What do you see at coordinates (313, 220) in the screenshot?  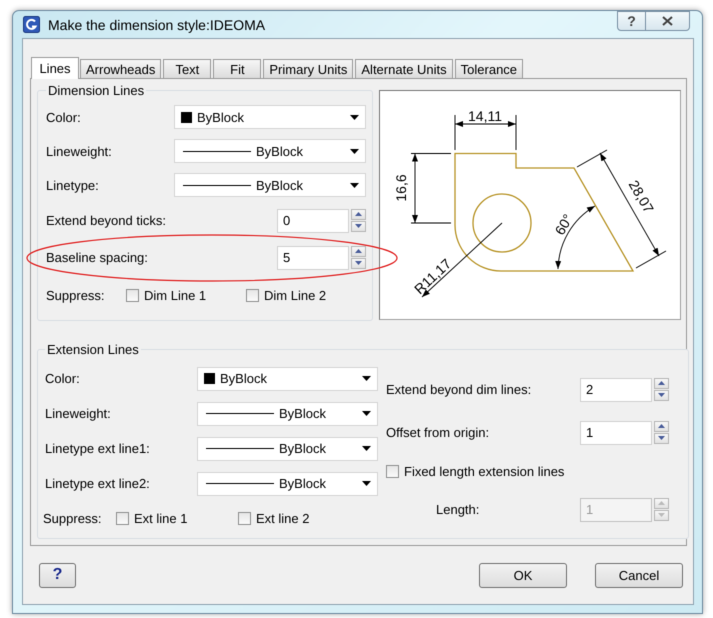 I see `number-field: 0` at bounding box center [313, 220].